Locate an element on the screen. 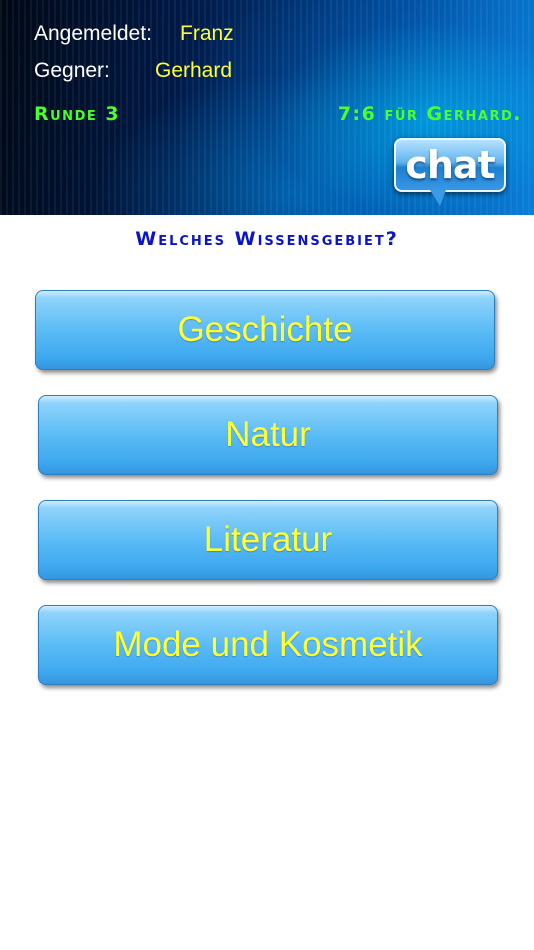  category-question: Welches Wissensgebiet? is located at coordinates (267, 239).